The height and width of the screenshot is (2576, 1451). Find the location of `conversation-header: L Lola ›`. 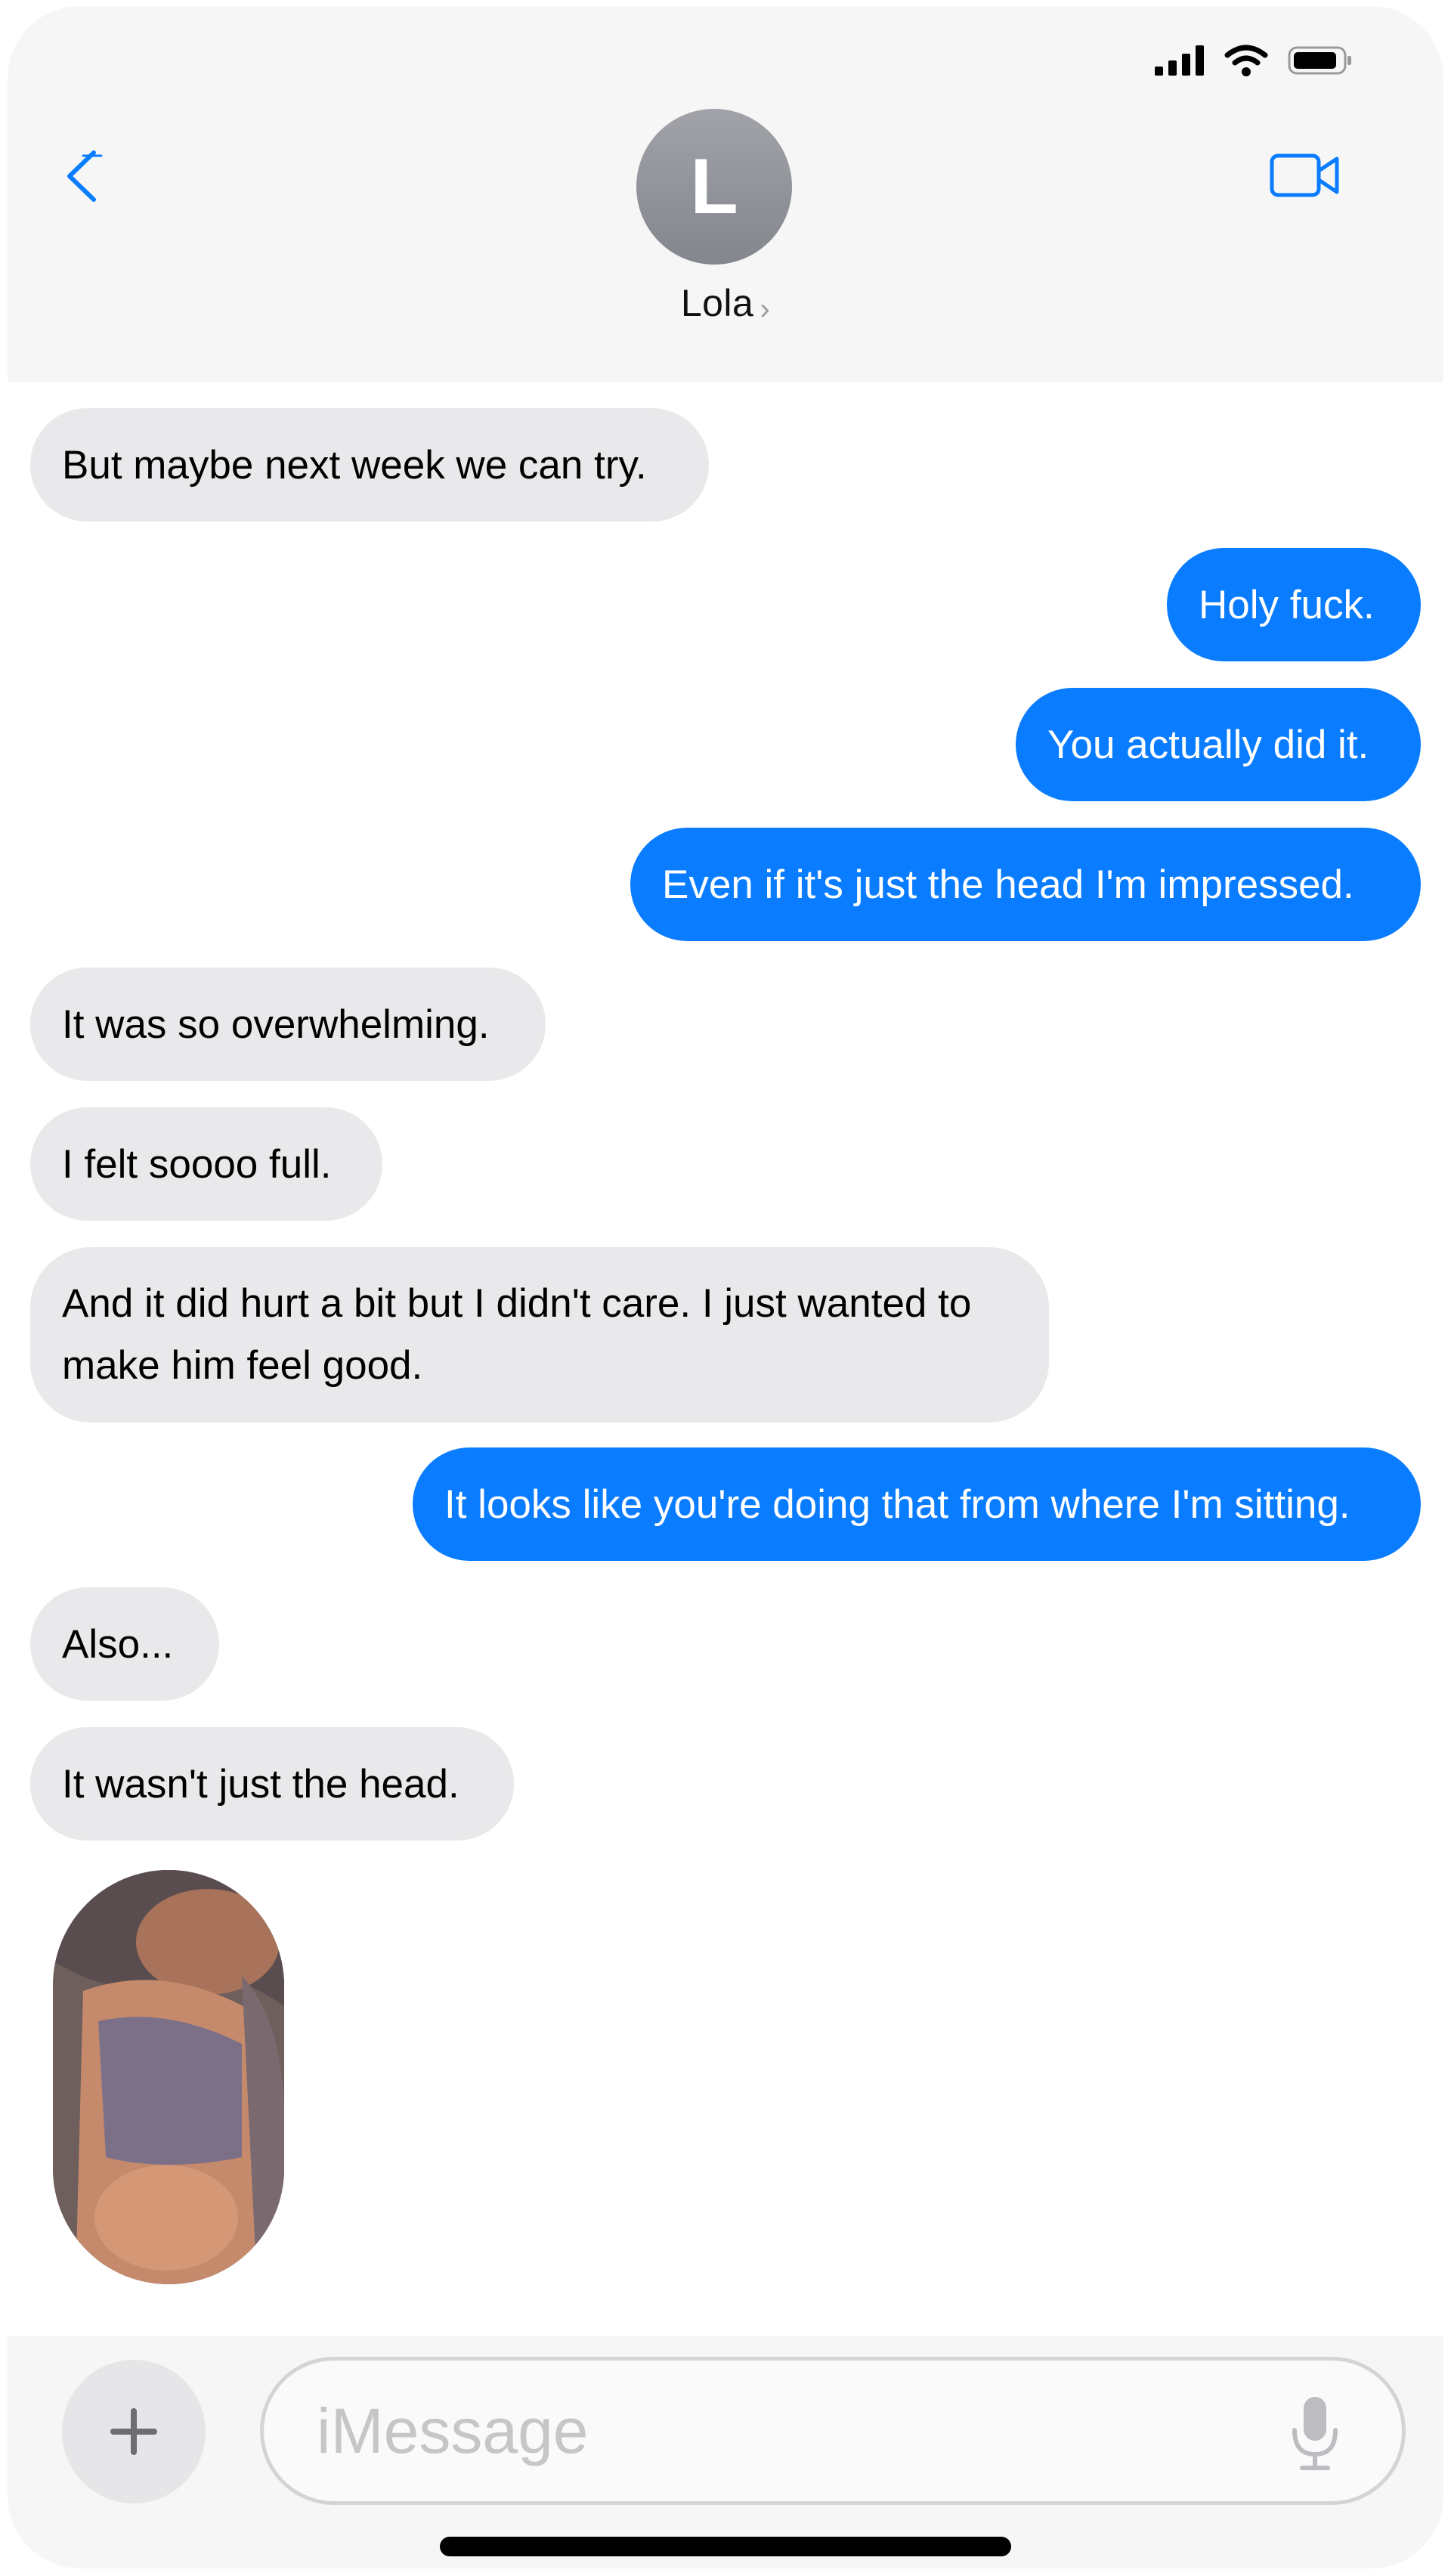

conversation-header: L Lola › is located at coordinates (726, 194).